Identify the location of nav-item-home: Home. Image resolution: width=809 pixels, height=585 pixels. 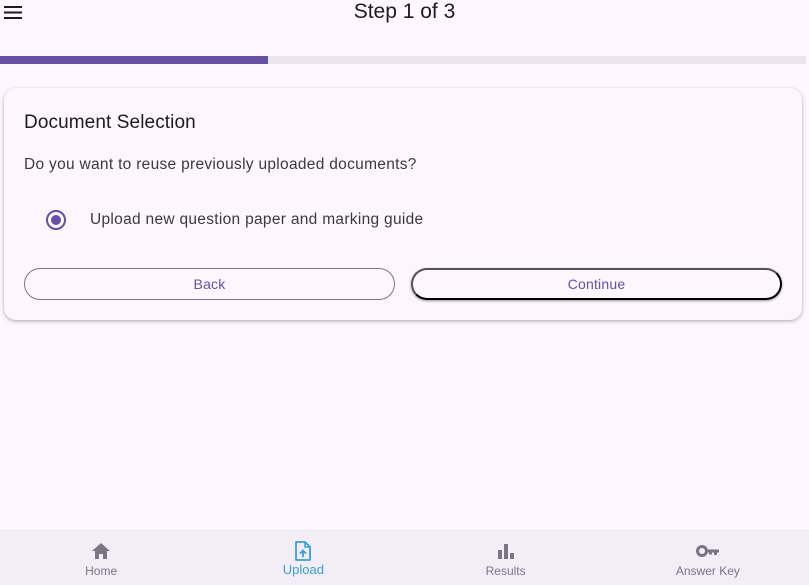
(101, 558).